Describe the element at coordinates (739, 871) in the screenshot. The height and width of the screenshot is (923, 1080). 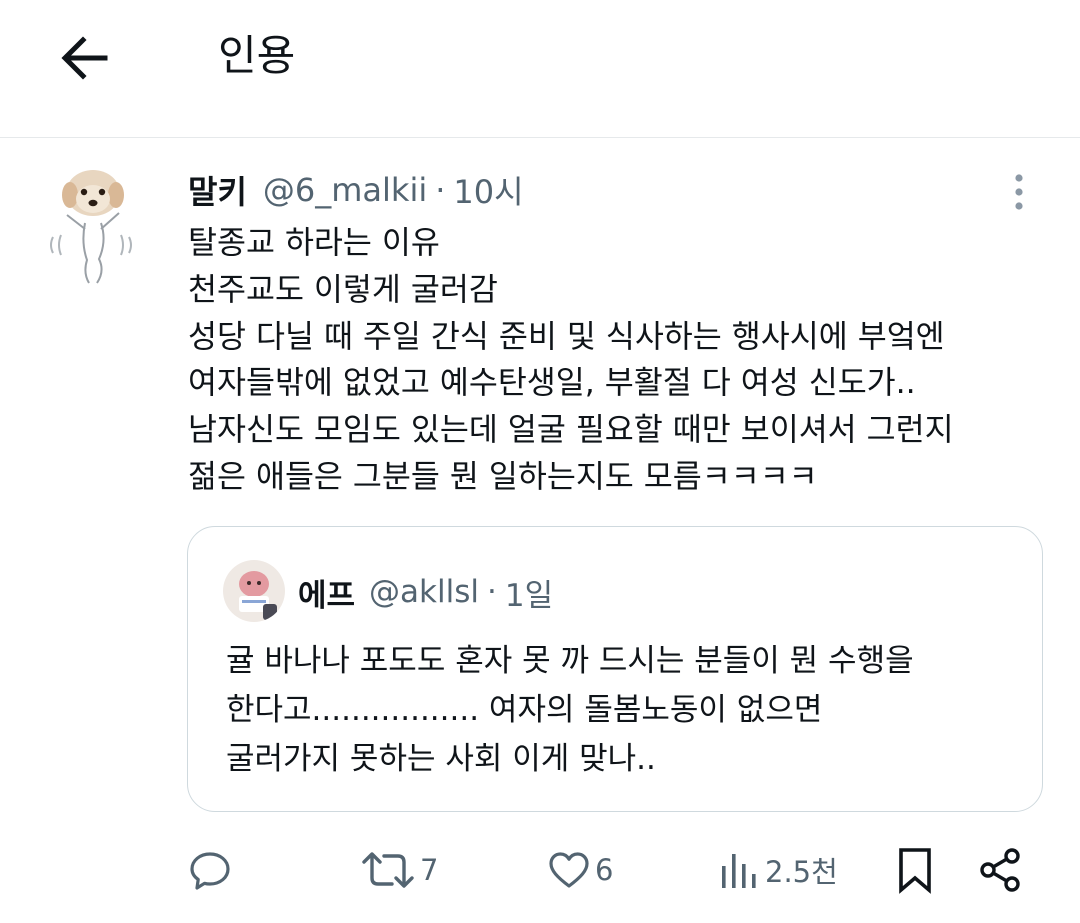
I see `views-chart-icon` at that location.